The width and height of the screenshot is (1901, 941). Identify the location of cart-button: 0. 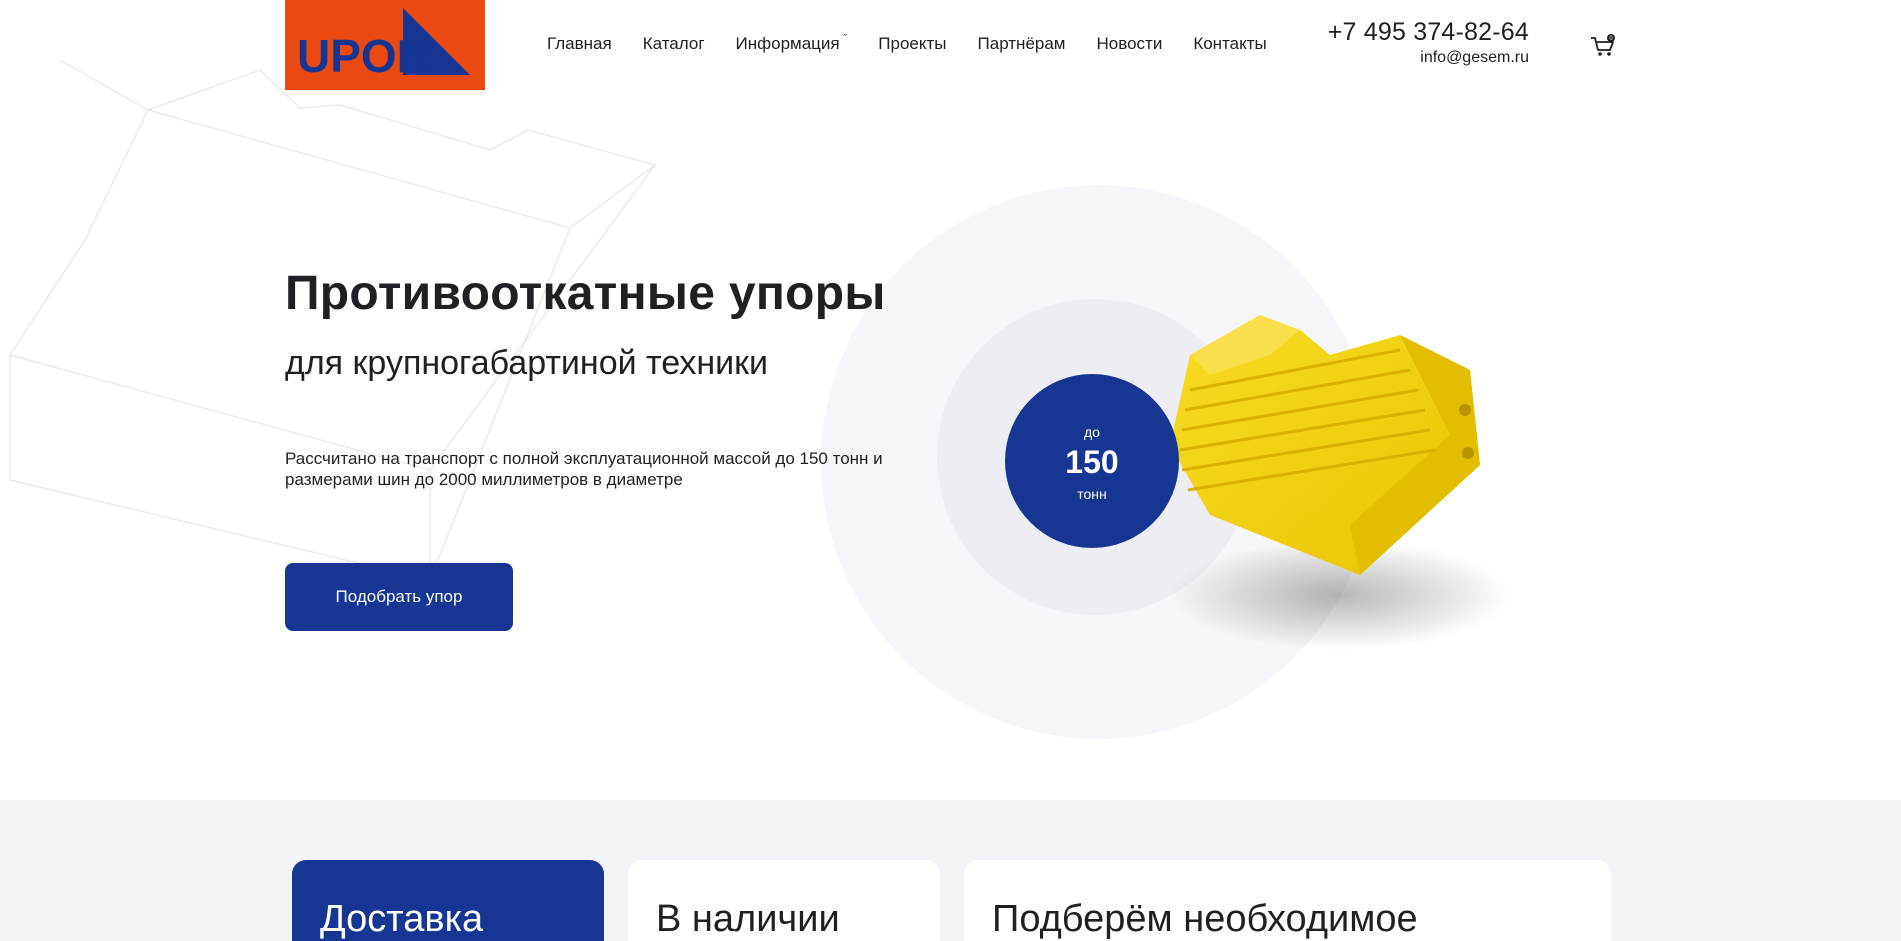
(1603, 47).